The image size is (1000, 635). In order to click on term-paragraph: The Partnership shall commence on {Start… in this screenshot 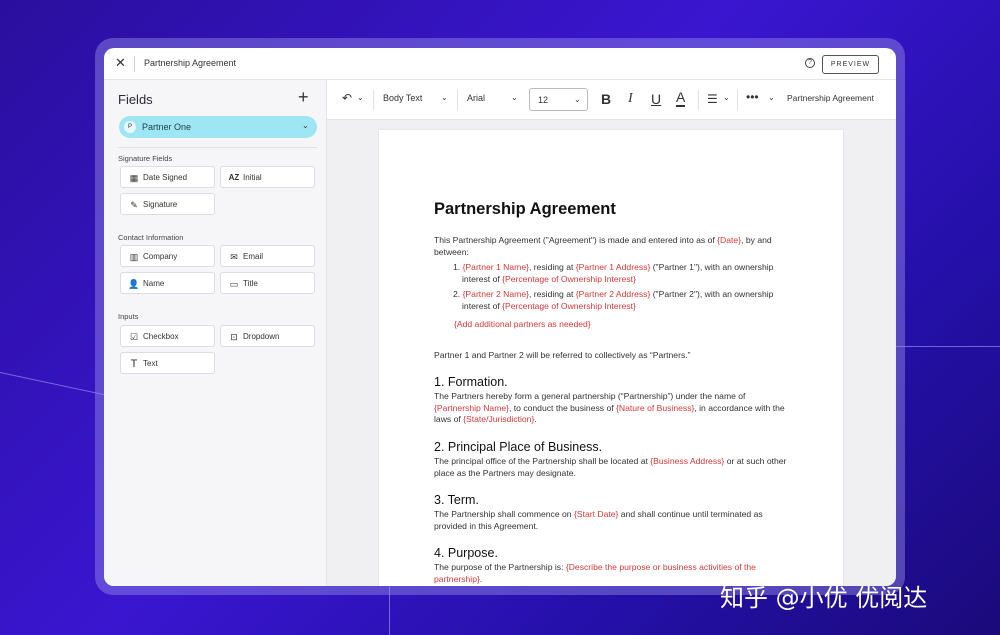, I will do `click(598, 520)`.